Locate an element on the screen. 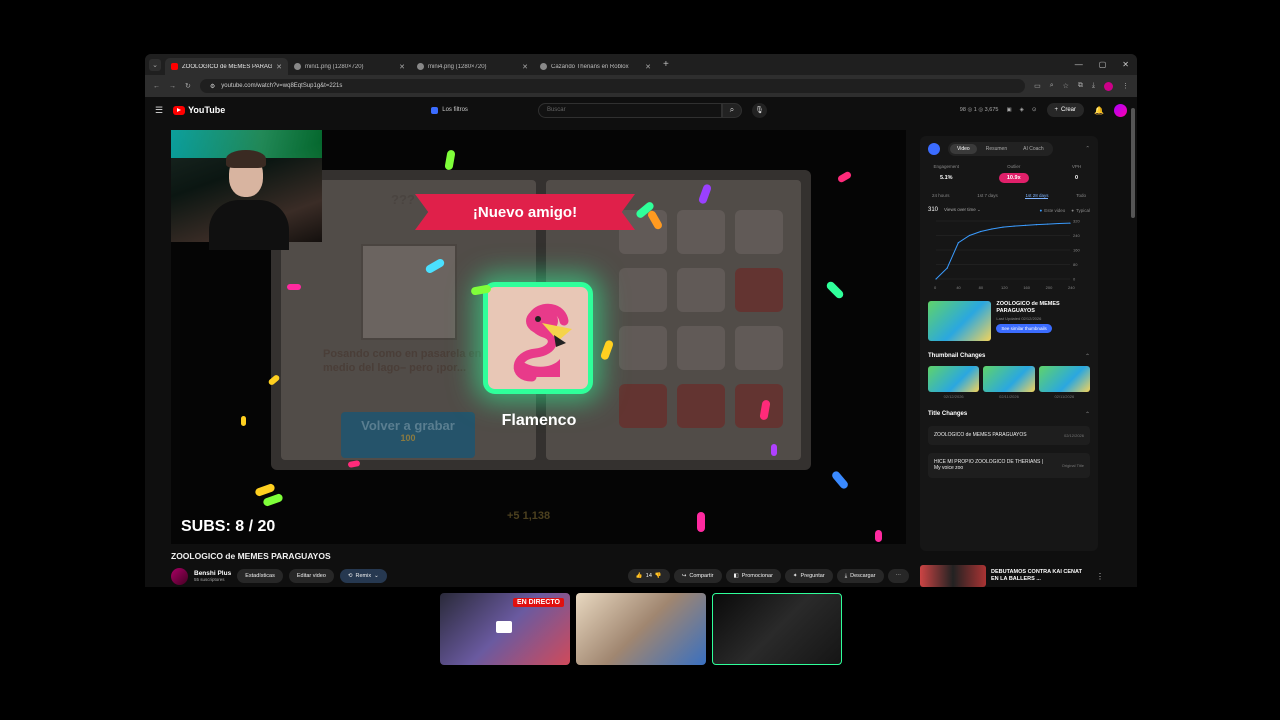 This screenshot has width=1280, height=720. mic-icon: 🎙 is located at coordinates (759, 110).